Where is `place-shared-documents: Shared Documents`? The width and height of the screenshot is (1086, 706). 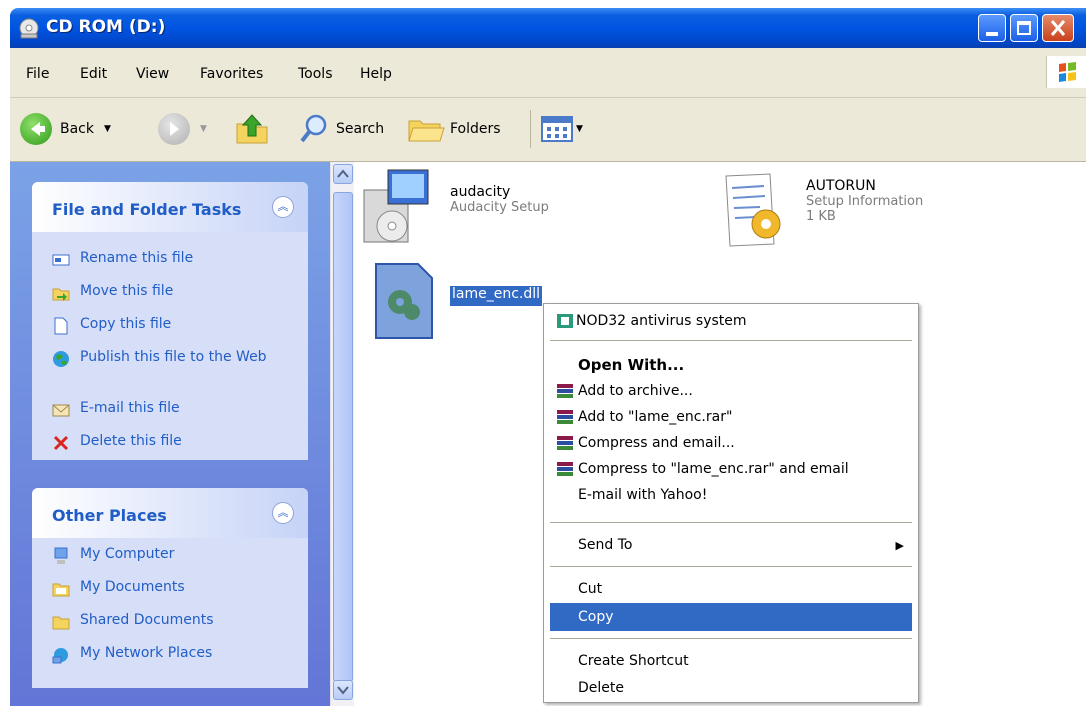 place-shared-documents: Shared Documents is located at coordinates (161, 621).